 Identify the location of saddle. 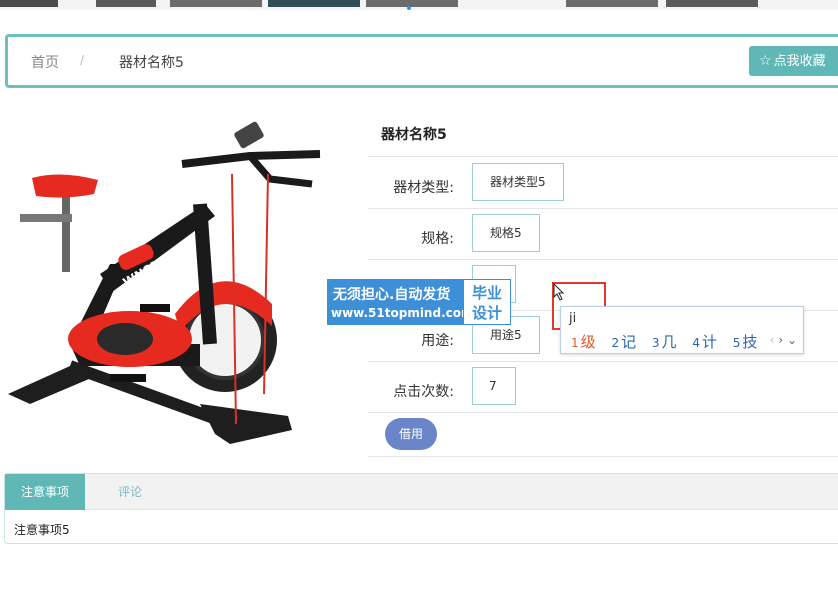
(65, 186).